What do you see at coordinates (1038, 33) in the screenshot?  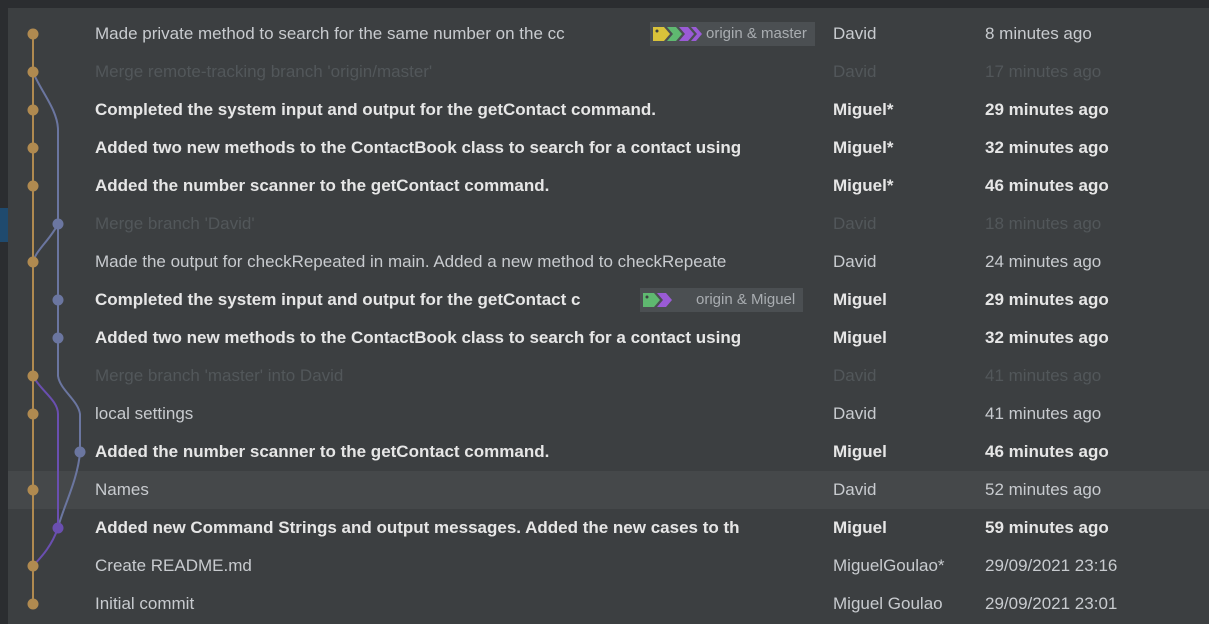 I see `commit-date: 8 minutes ago` at bounding box center [1038, 33].